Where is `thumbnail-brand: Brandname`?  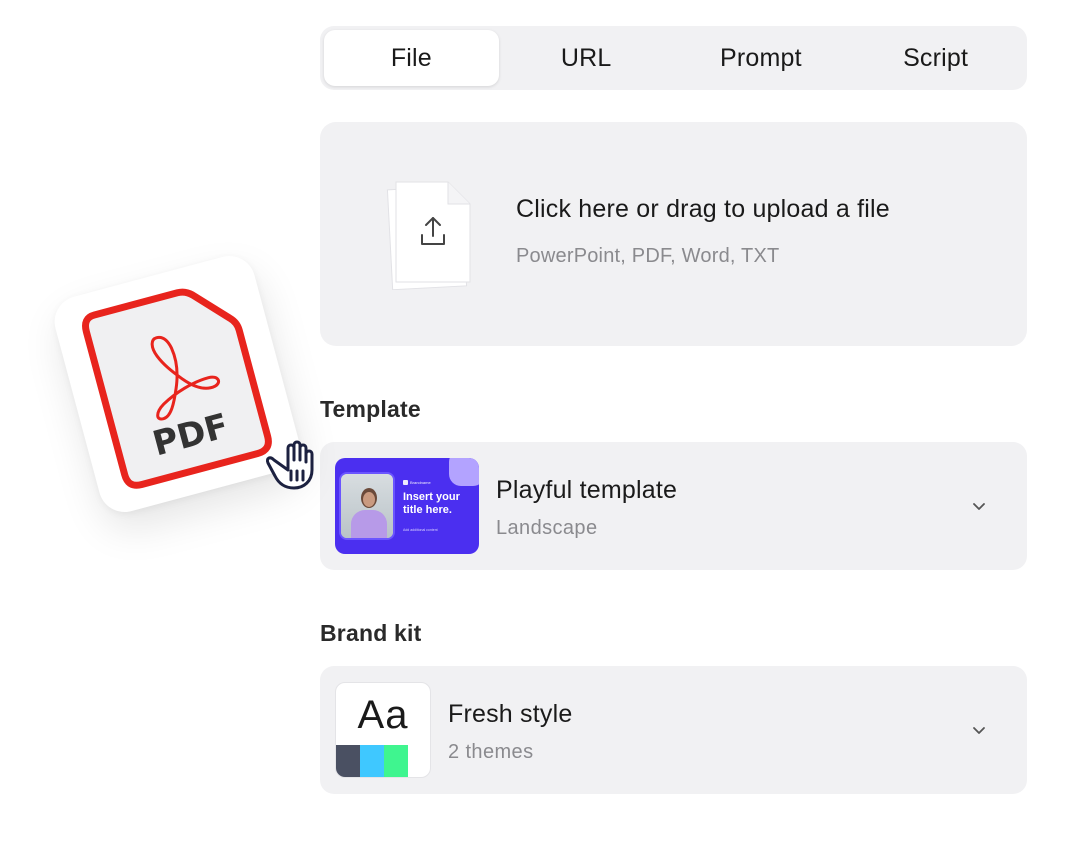 thumbnail-brand: Brandname is located at coordinates (417, 482).